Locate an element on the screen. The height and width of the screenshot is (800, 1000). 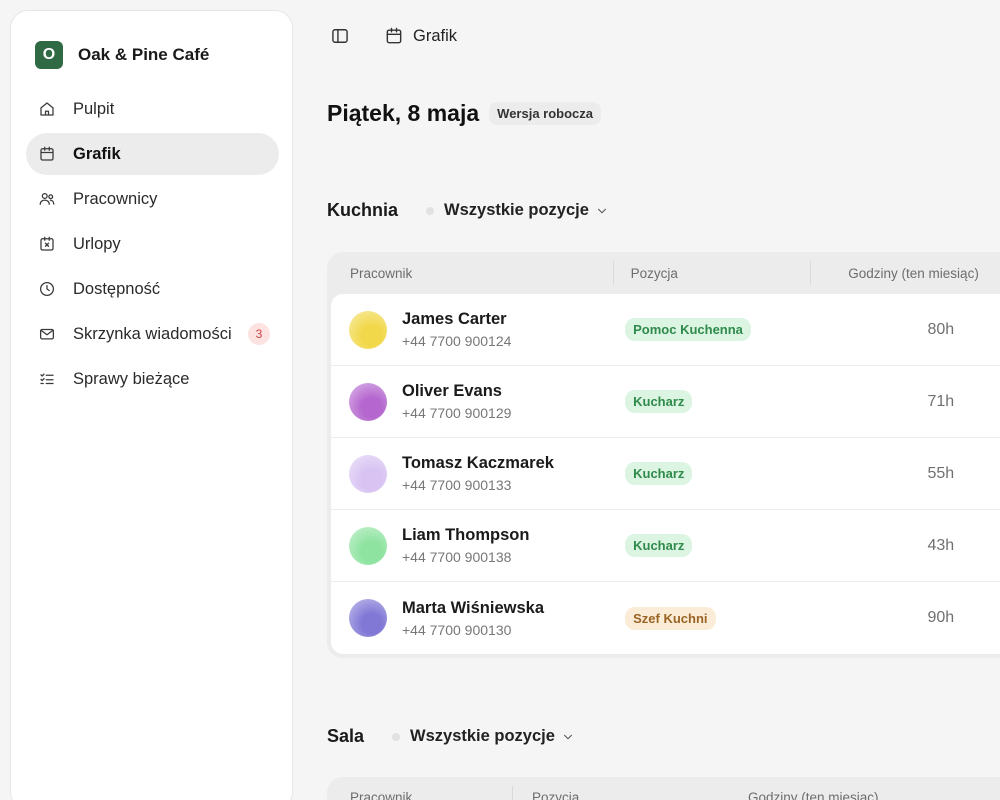
page-title: Piątek, 8 maja is located at coordinates (403, 113).